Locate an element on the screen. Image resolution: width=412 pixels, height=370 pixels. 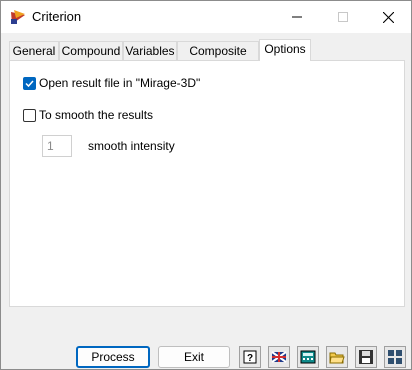
language-button is located at coordinates (279, 357).